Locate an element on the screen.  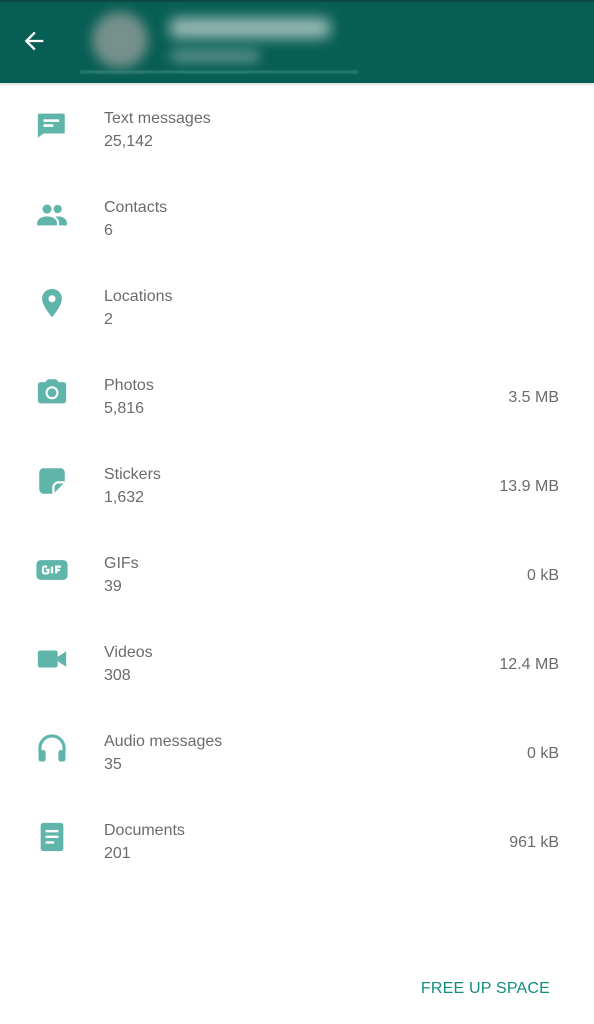
headphones-icon is located at coordinates (52, 748).